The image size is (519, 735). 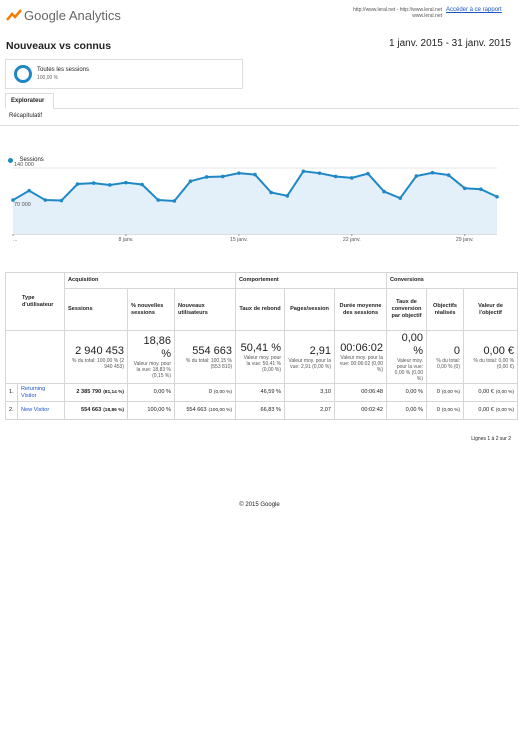 What do you see at coordinates (326, 410) in the screenshot?
I see `cell-value: 2,07` at bounding box center [326, 410].